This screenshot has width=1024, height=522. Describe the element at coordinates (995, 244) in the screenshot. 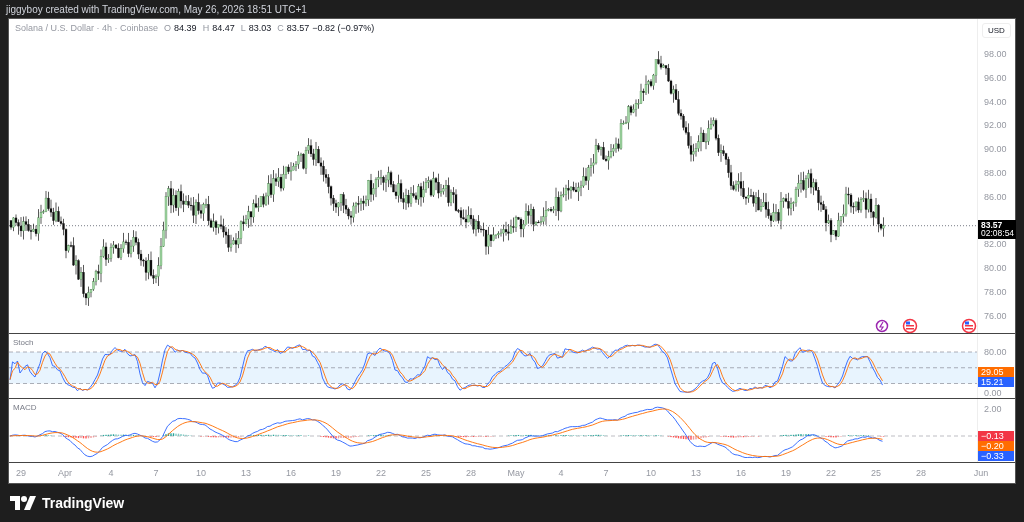

I see `price-label: 82.00` at that location.